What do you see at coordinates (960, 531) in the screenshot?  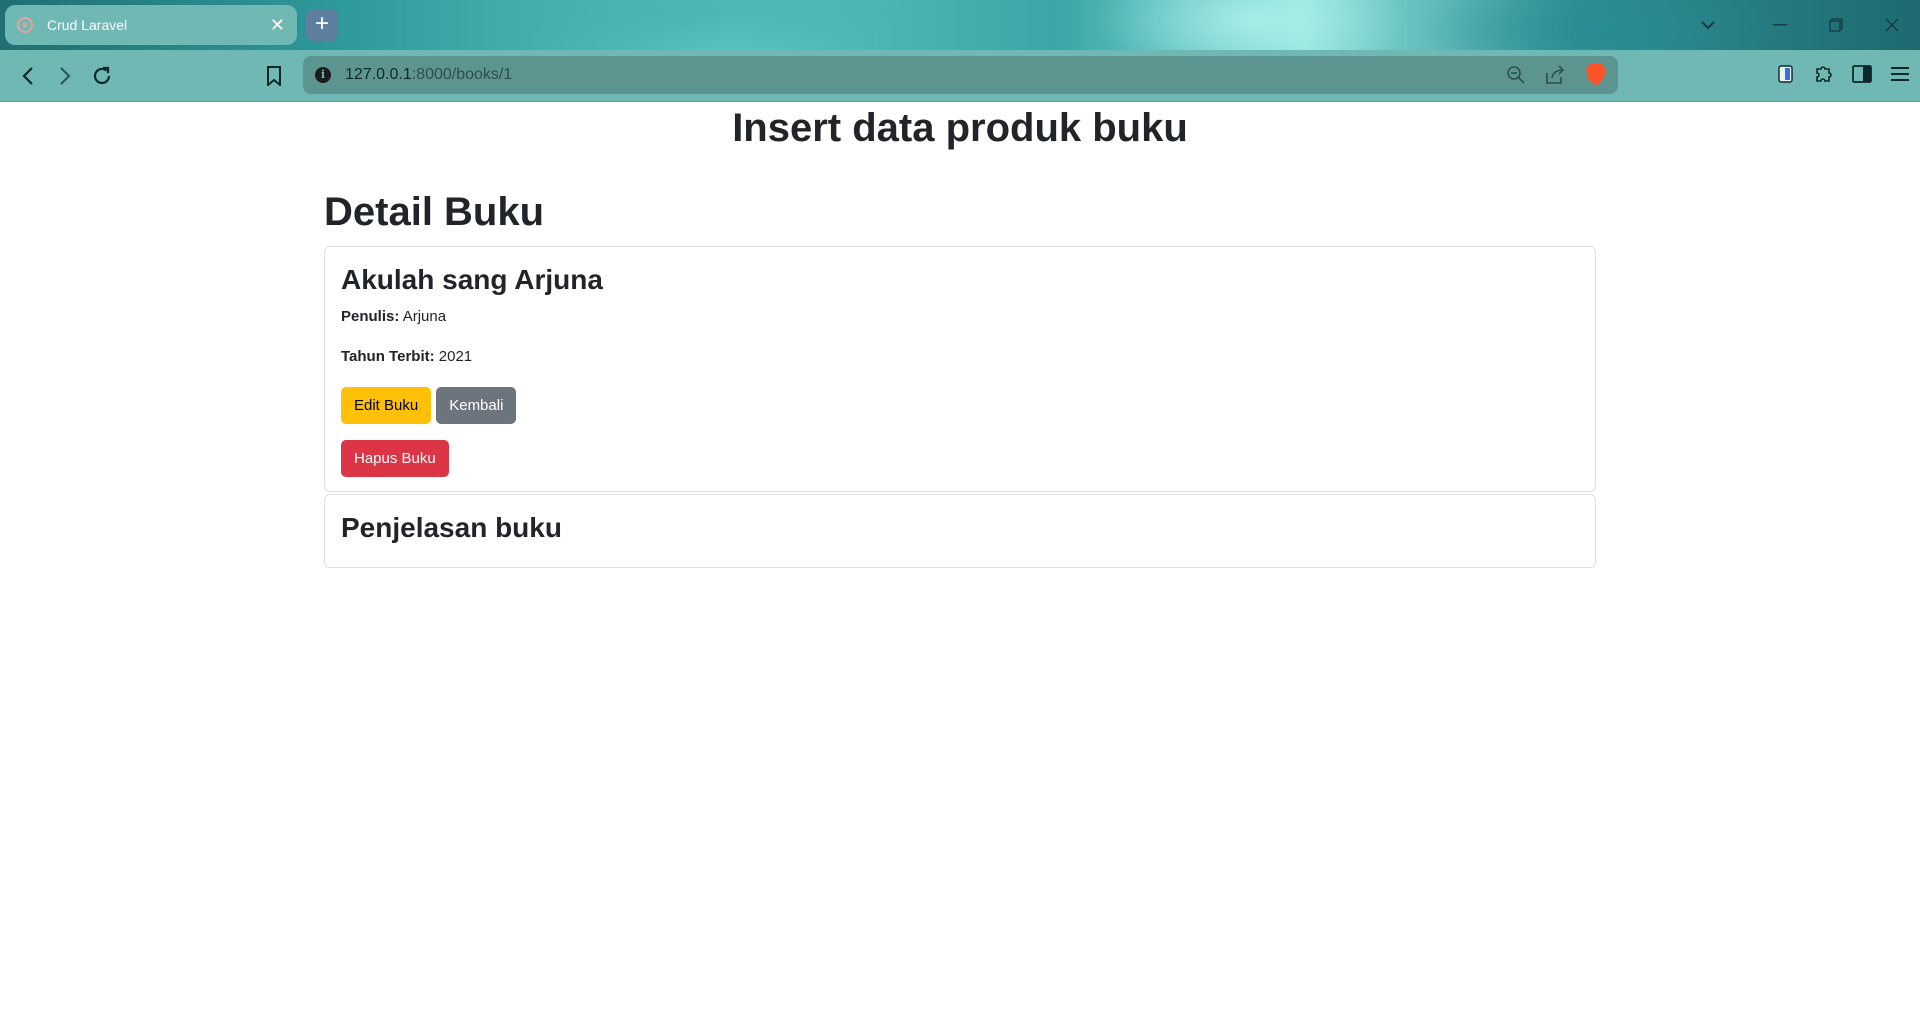 I see `description-card: Penjelasan buku` at bounding box center [960, 531].